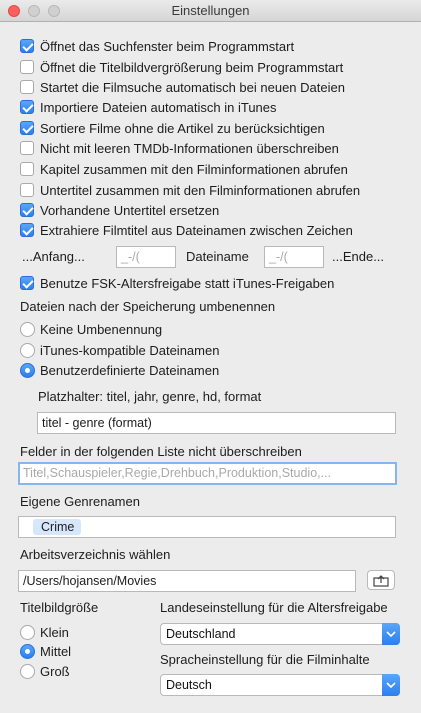  I want to click on radio-cover-large: Groß, so click(45, 671).